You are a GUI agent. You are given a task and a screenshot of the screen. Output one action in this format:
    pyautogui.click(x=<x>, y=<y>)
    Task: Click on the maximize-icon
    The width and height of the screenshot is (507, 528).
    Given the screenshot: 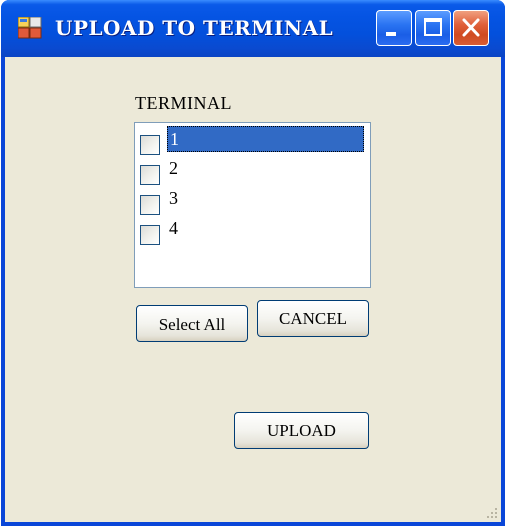 What is the action you would take?
    pyautogui.click(x=433, y=27)
    